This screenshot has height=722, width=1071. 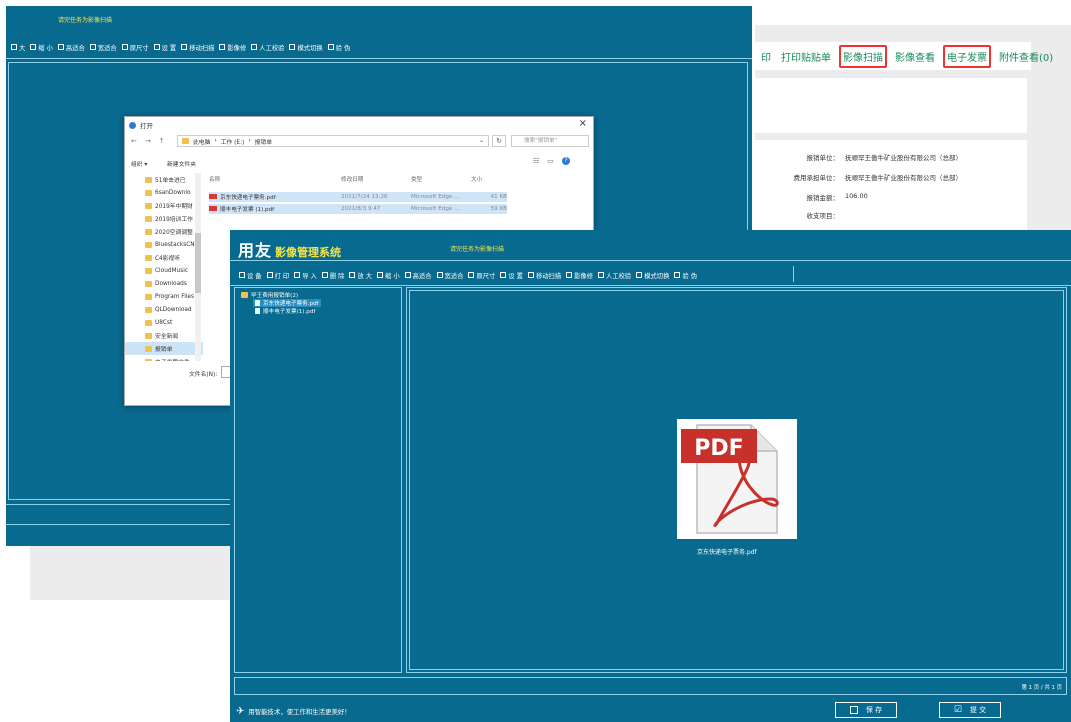 I want to click on file-date: 2021/7/24 13:26, so click(x=364, y=197).